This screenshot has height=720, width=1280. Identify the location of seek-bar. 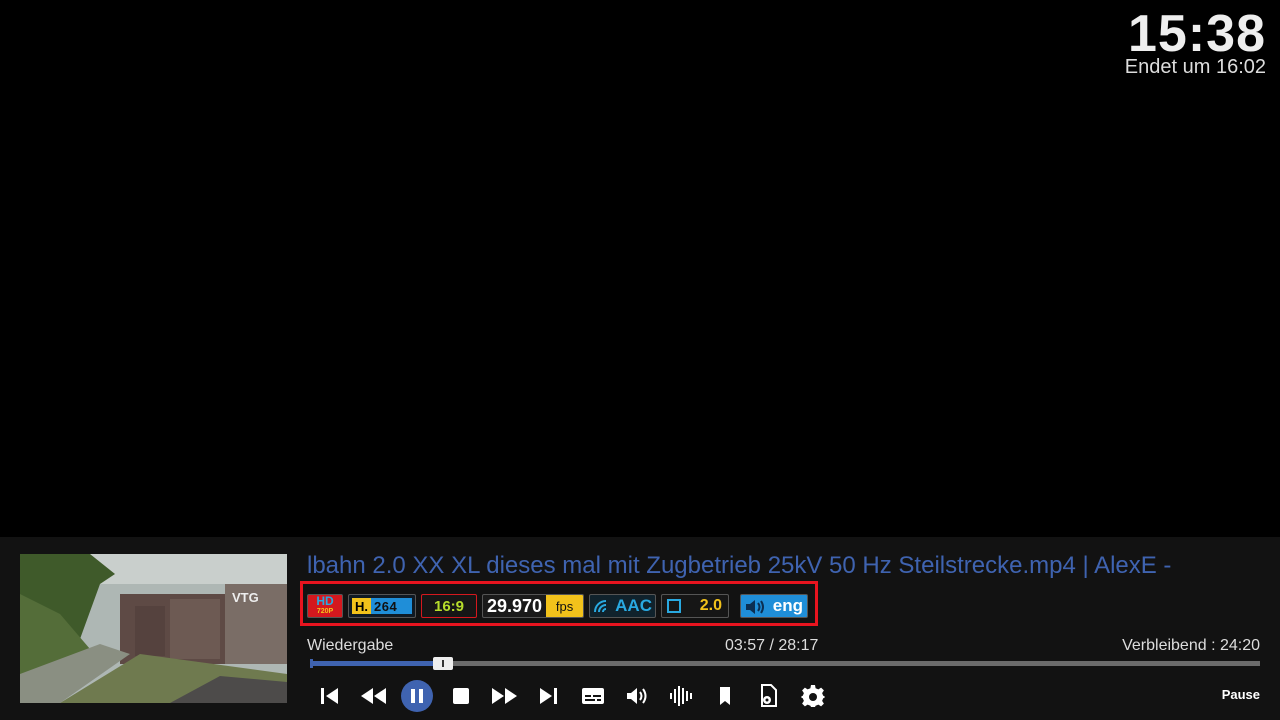
(785, 663).